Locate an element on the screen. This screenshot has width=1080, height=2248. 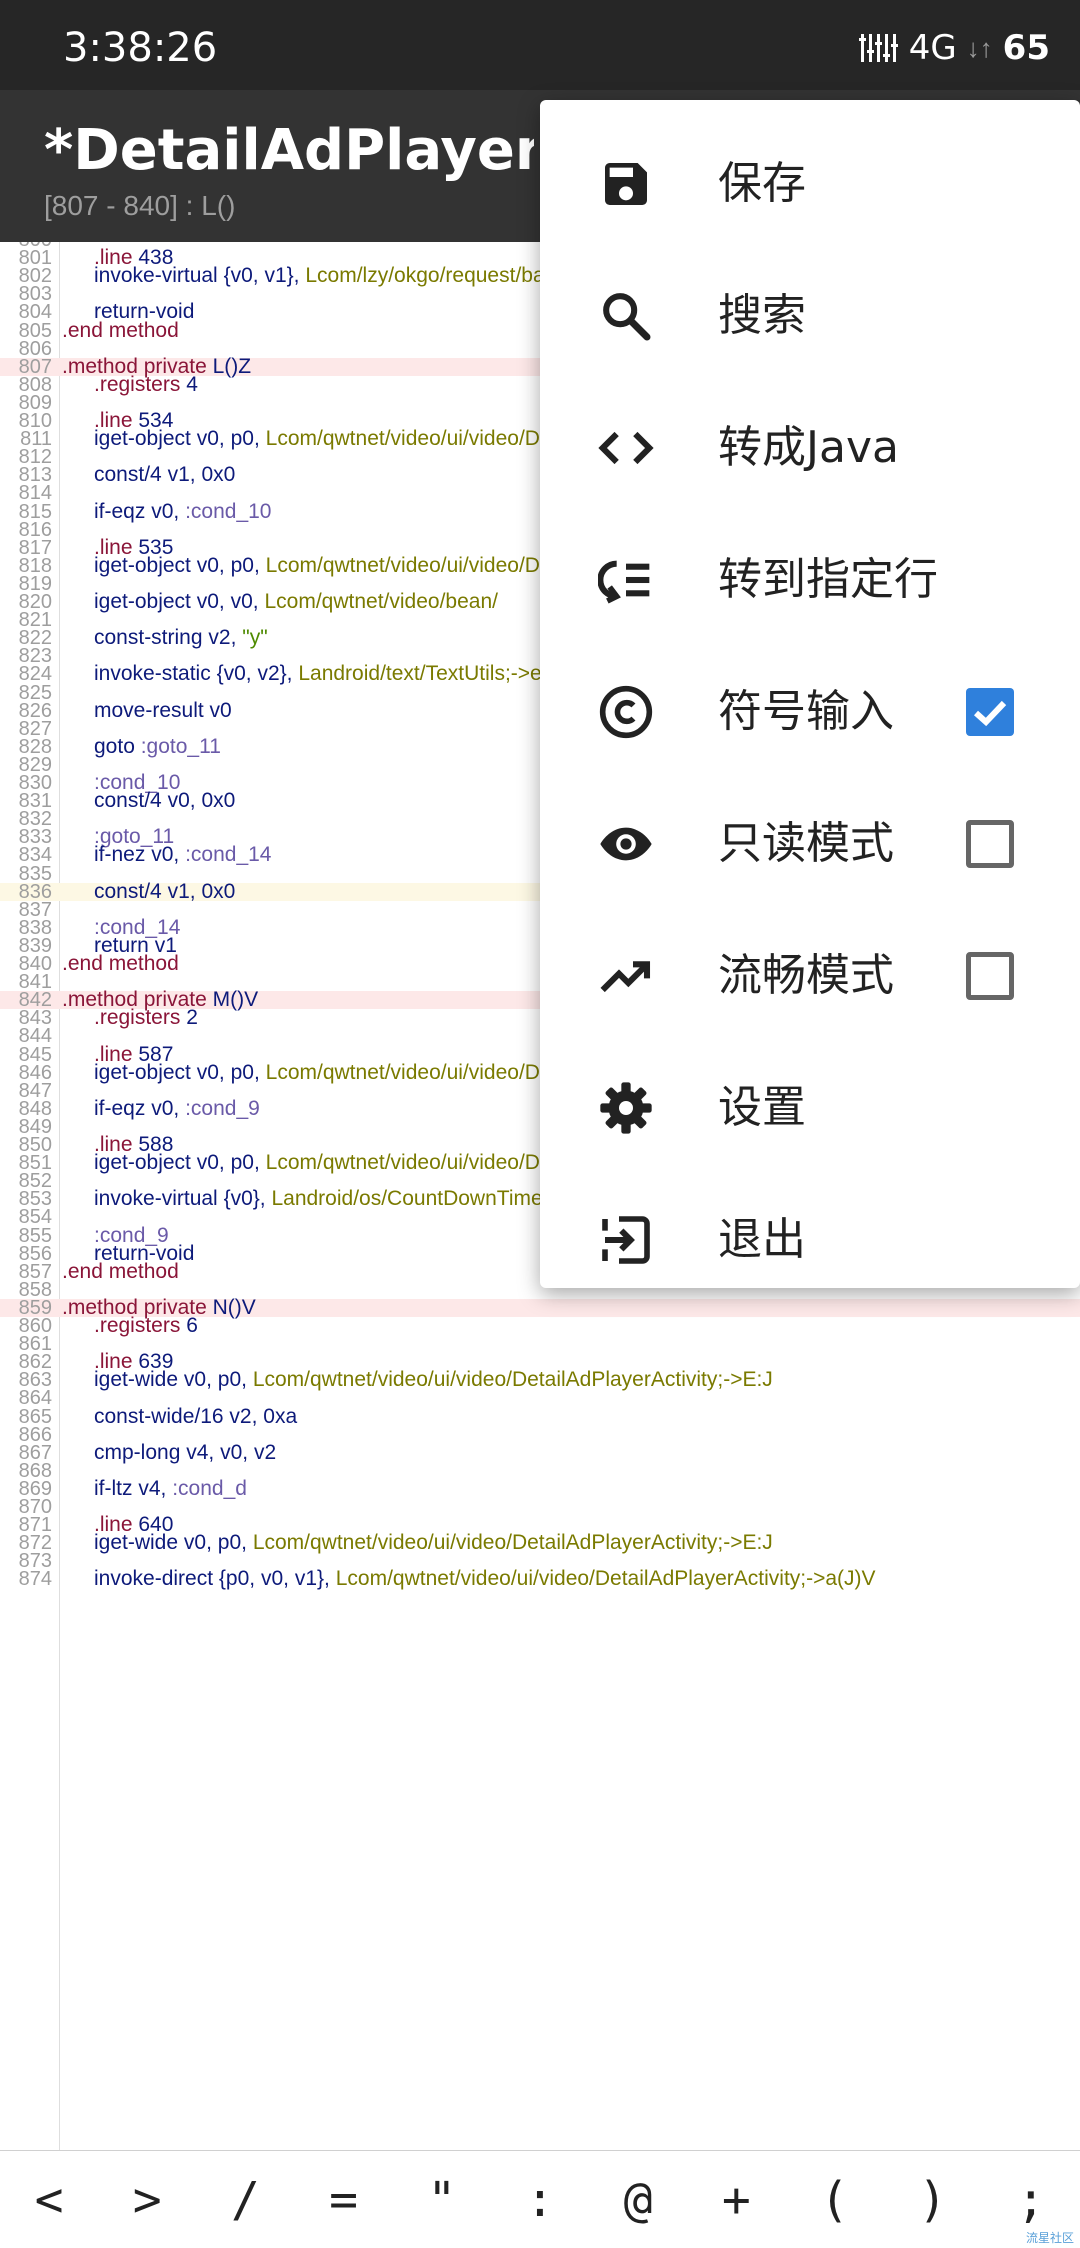
menu-label: 转到指定行 is located at coordinates (828, 579).